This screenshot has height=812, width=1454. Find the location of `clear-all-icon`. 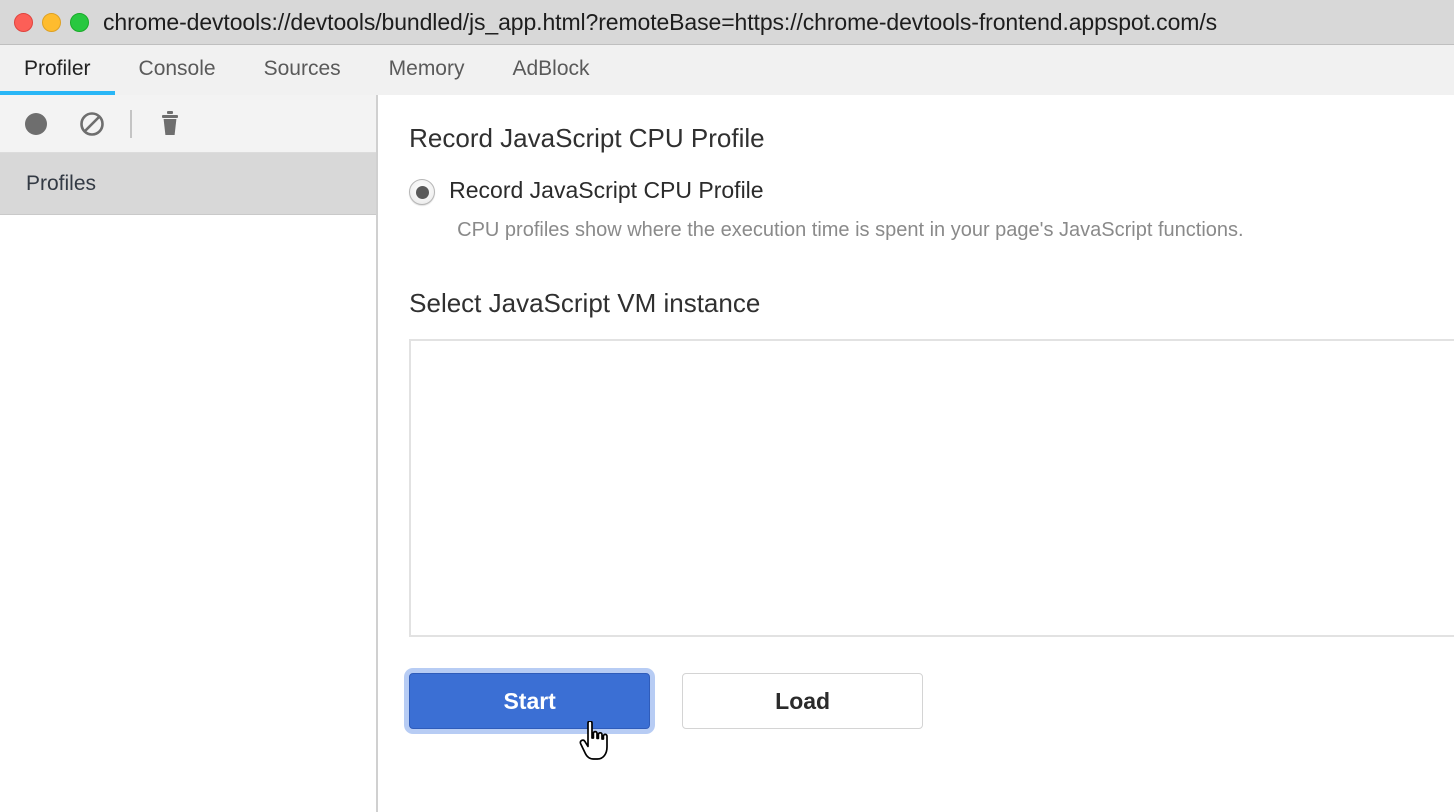

clear-all-icon is located at coordinates (92, 123).